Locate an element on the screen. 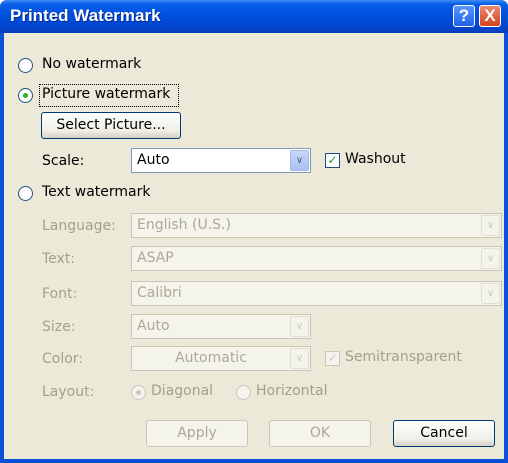 The height and width of the screenshot is (463, 508). text-value: ASAP is located at coordinates (155, 258).